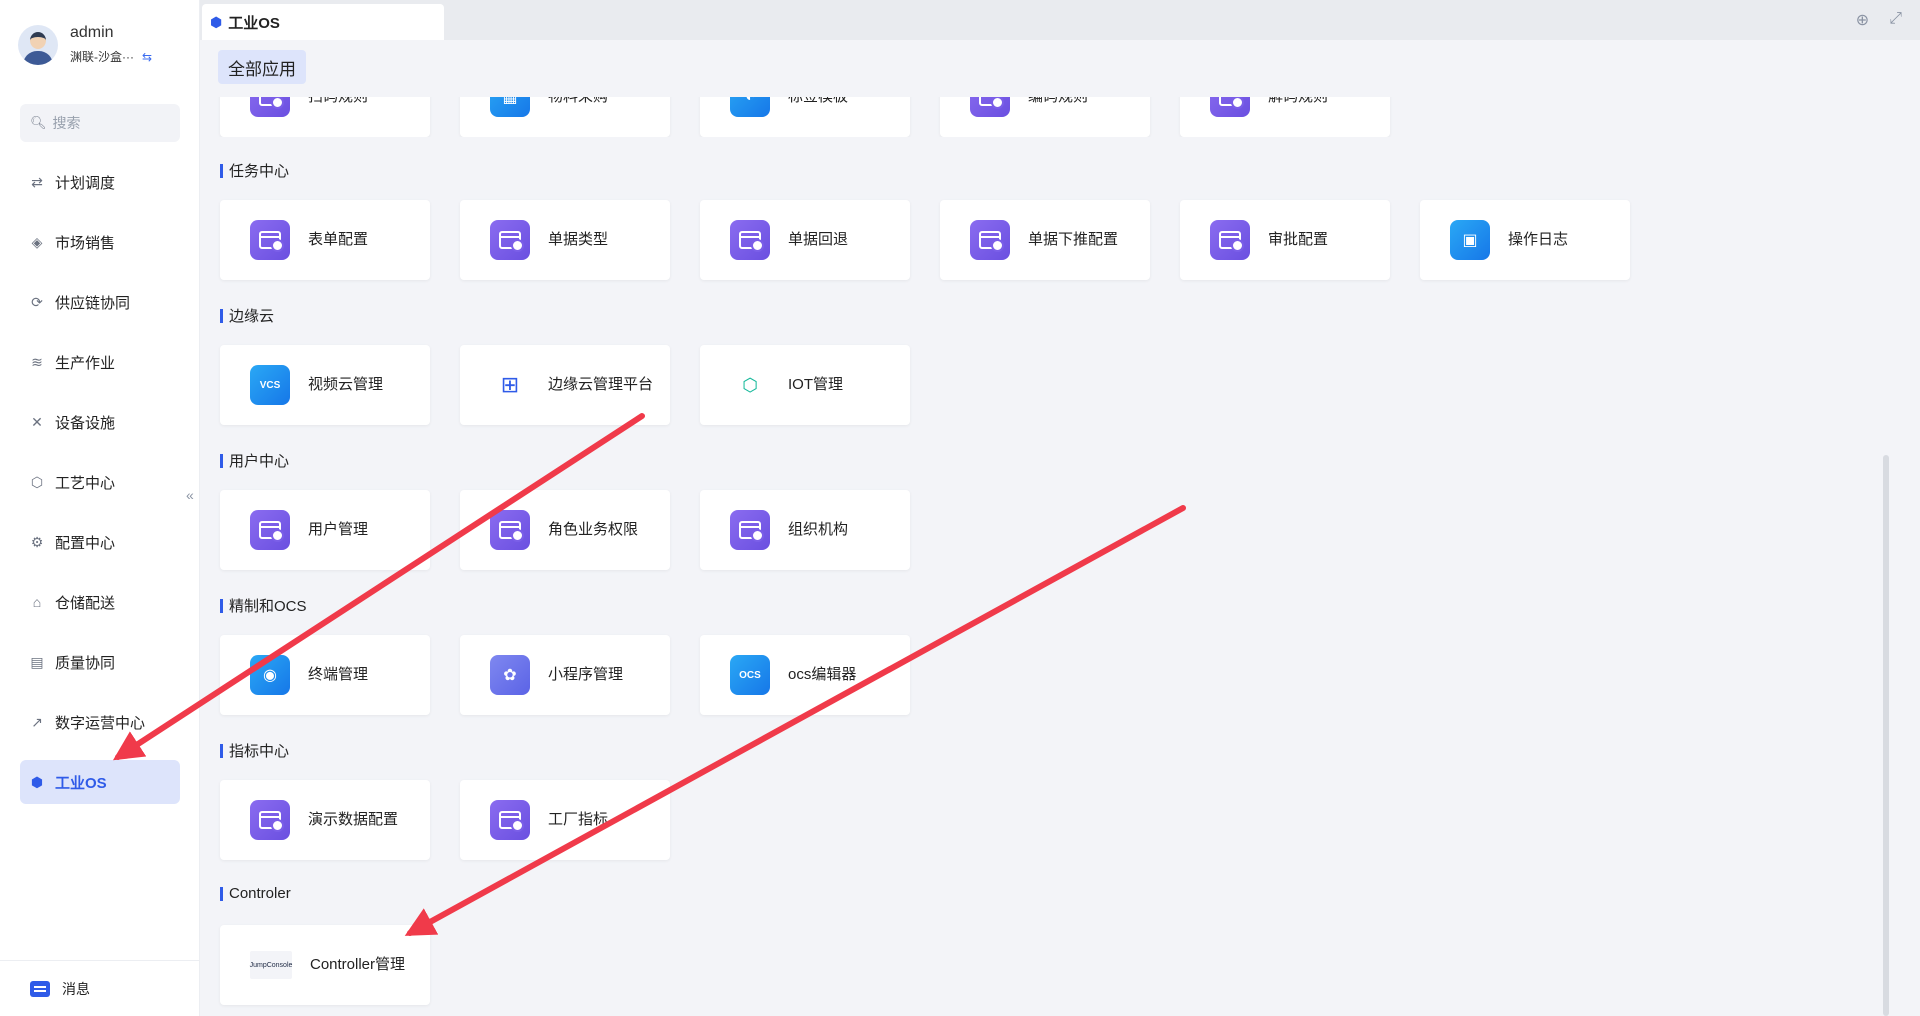 The height and width of the screenshot is (1016, 1920). I want to click on collapse-sidebar-icon: «, so click(190, 495).